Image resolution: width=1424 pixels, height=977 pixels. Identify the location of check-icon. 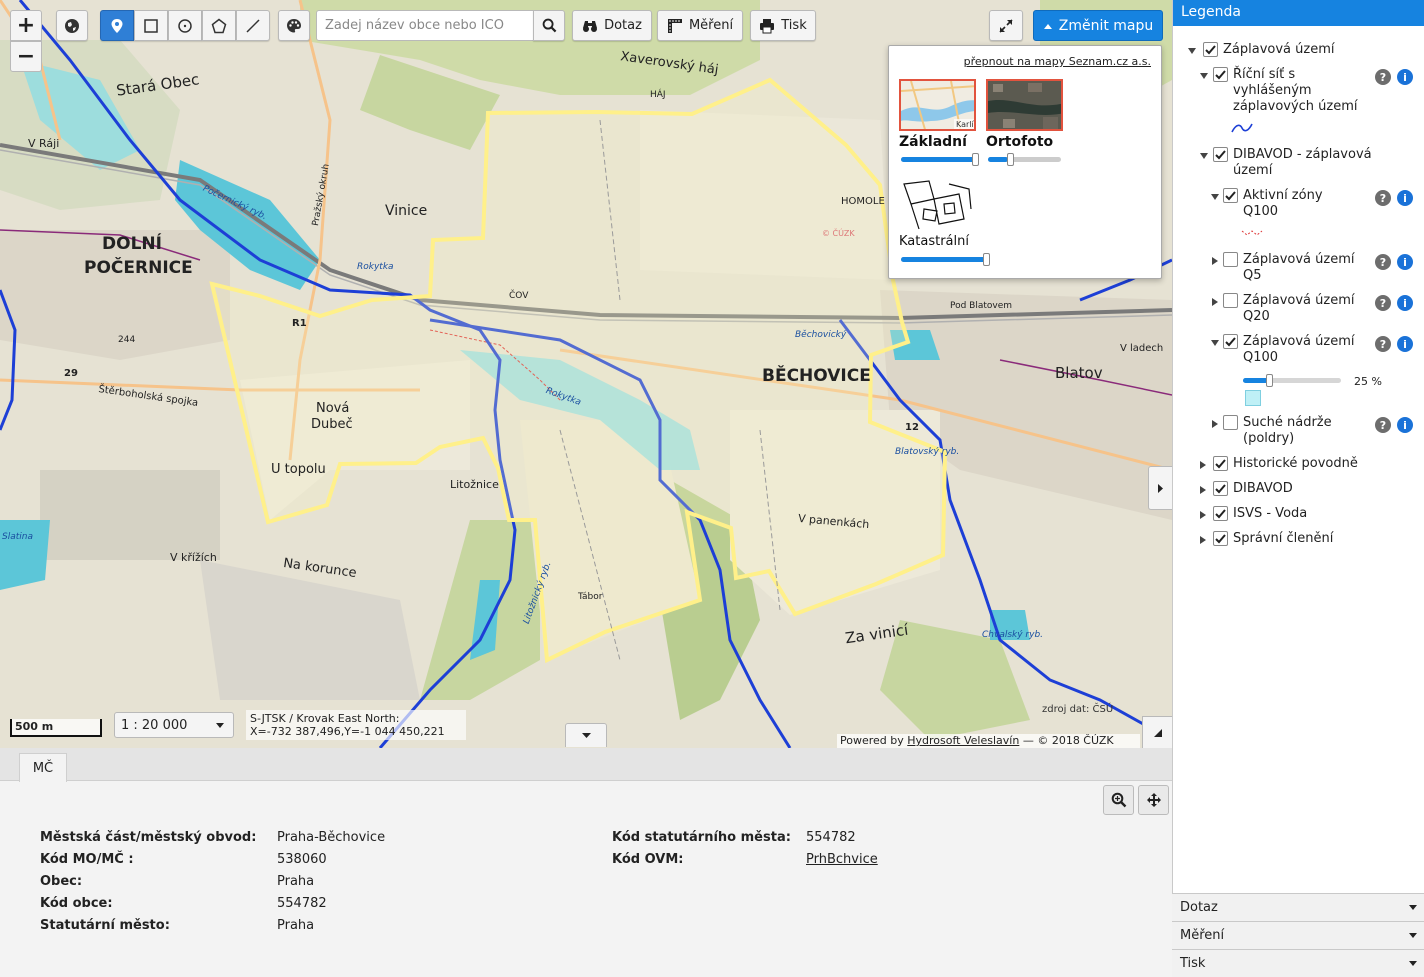
(1220, 155).